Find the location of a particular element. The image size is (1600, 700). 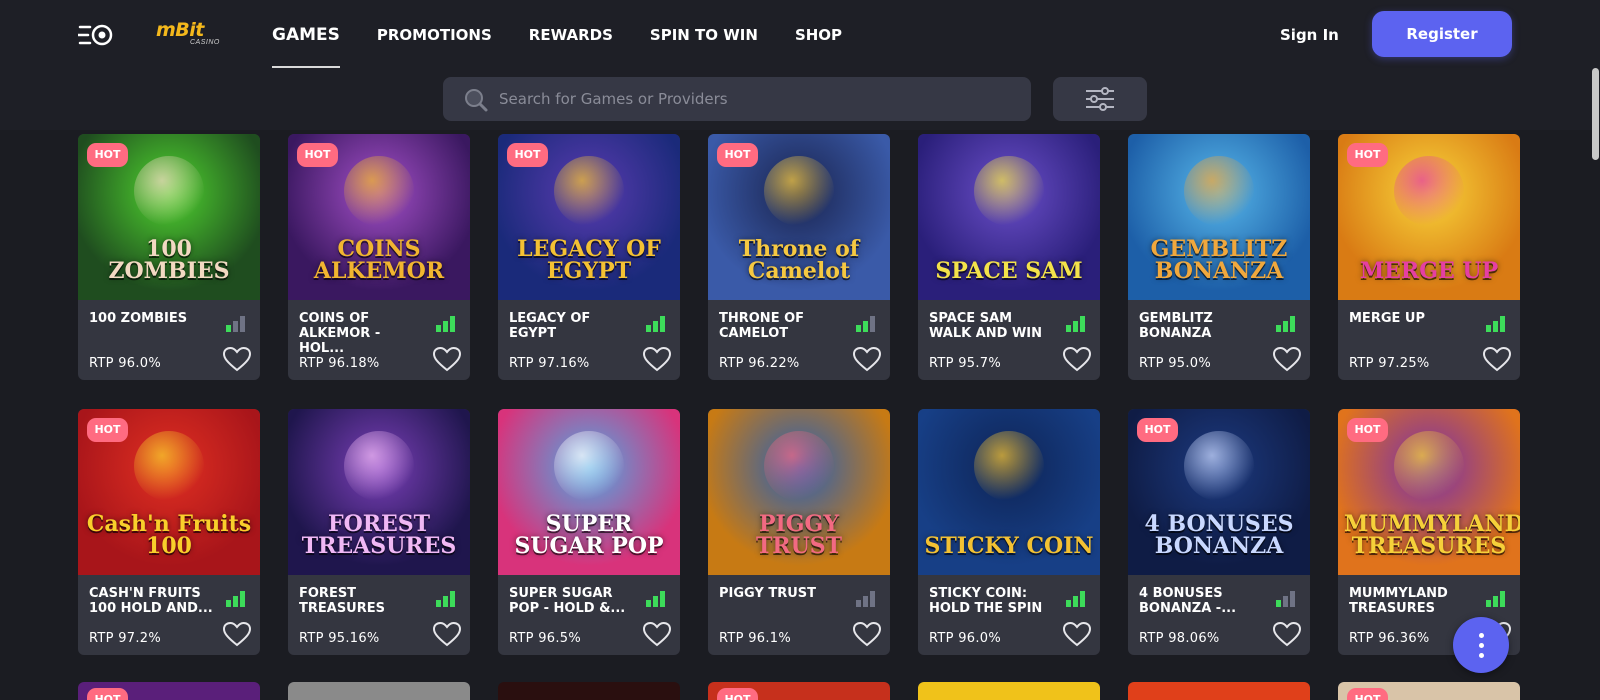

game-title: GEMBLITZ BONANZA is located at coordinates (1201, 326).